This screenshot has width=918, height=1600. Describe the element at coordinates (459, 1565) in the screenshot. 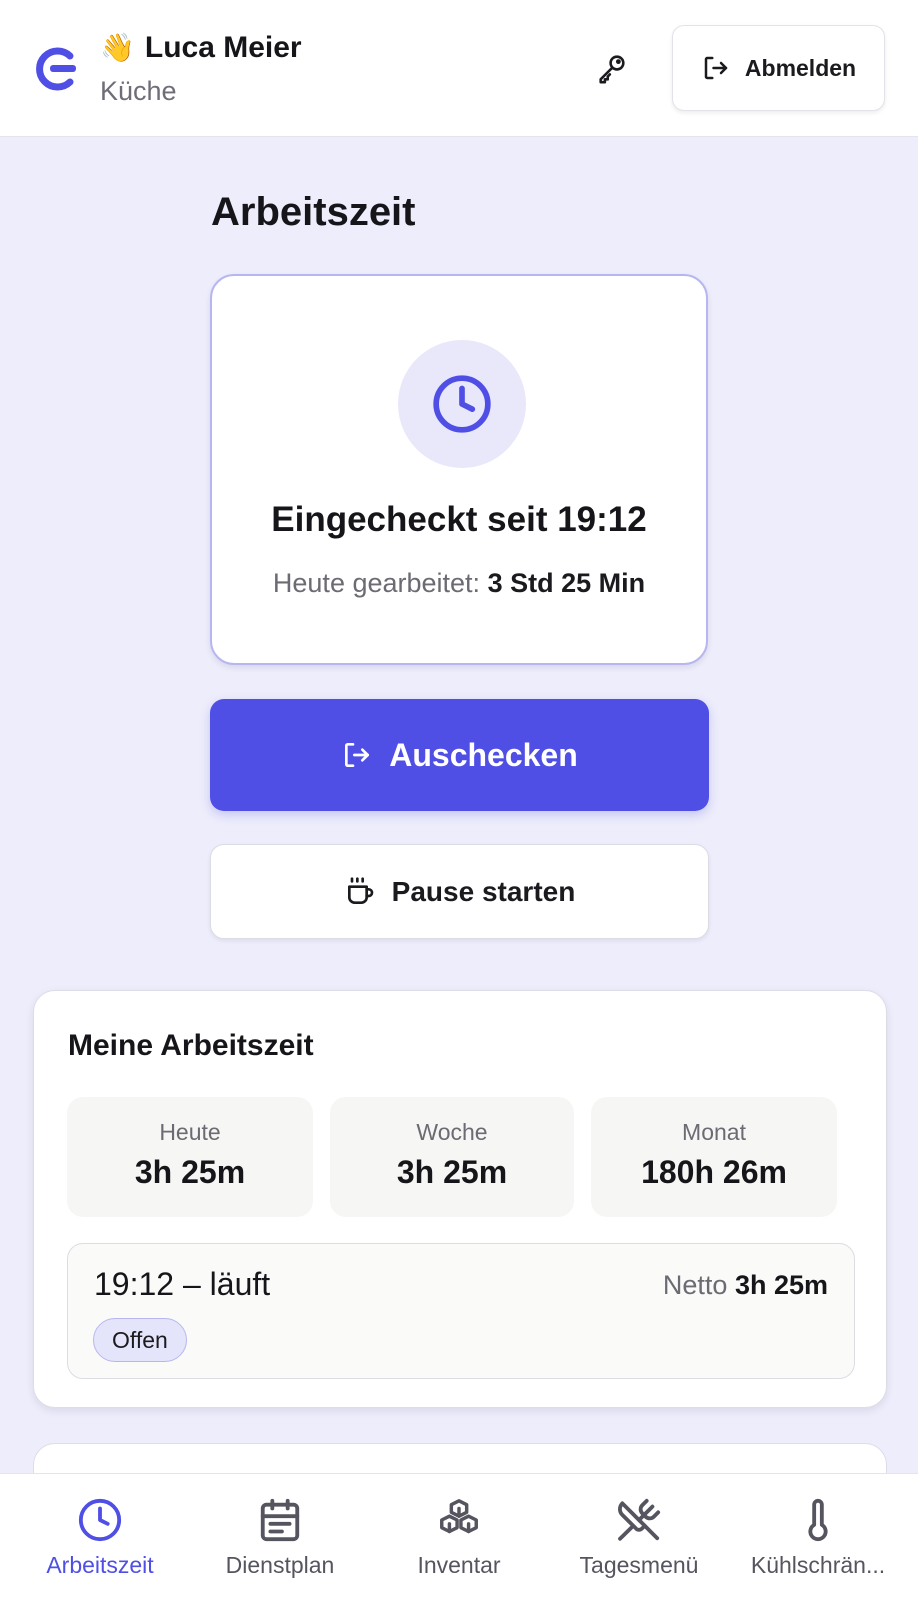

I see `nav-label: Inventar` at that location.